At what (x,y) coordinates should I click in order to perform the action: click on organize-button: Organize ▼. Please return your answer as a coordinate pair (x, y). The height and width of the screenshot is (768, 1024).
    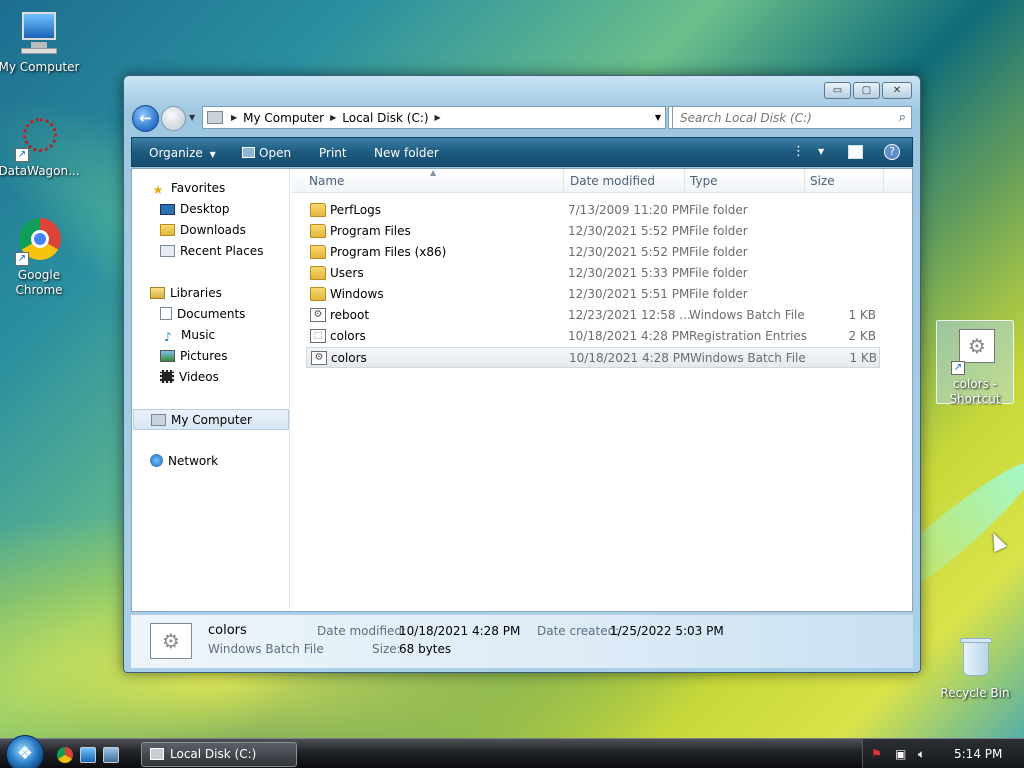
    Looking at the image, I should click on (182, 153).